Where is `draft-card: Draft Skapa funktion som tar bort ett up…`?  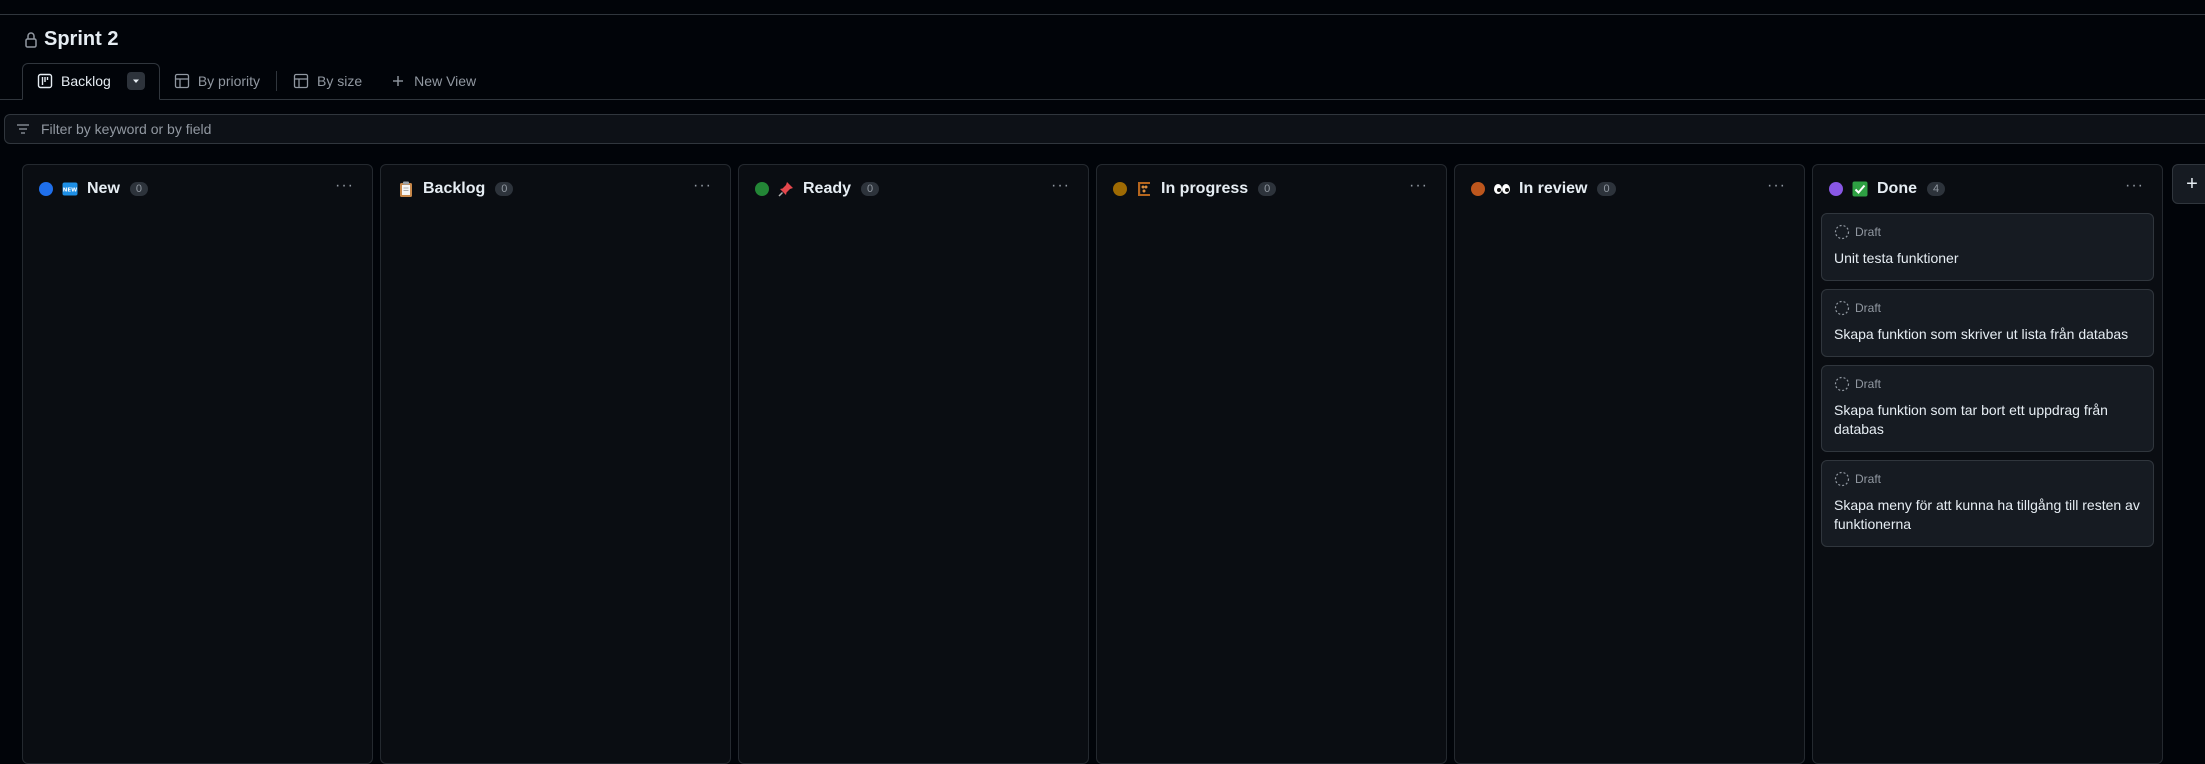
draft-card: Draft Skapa funktion som tar bort ett up… is located at coordinates (1987, 408).